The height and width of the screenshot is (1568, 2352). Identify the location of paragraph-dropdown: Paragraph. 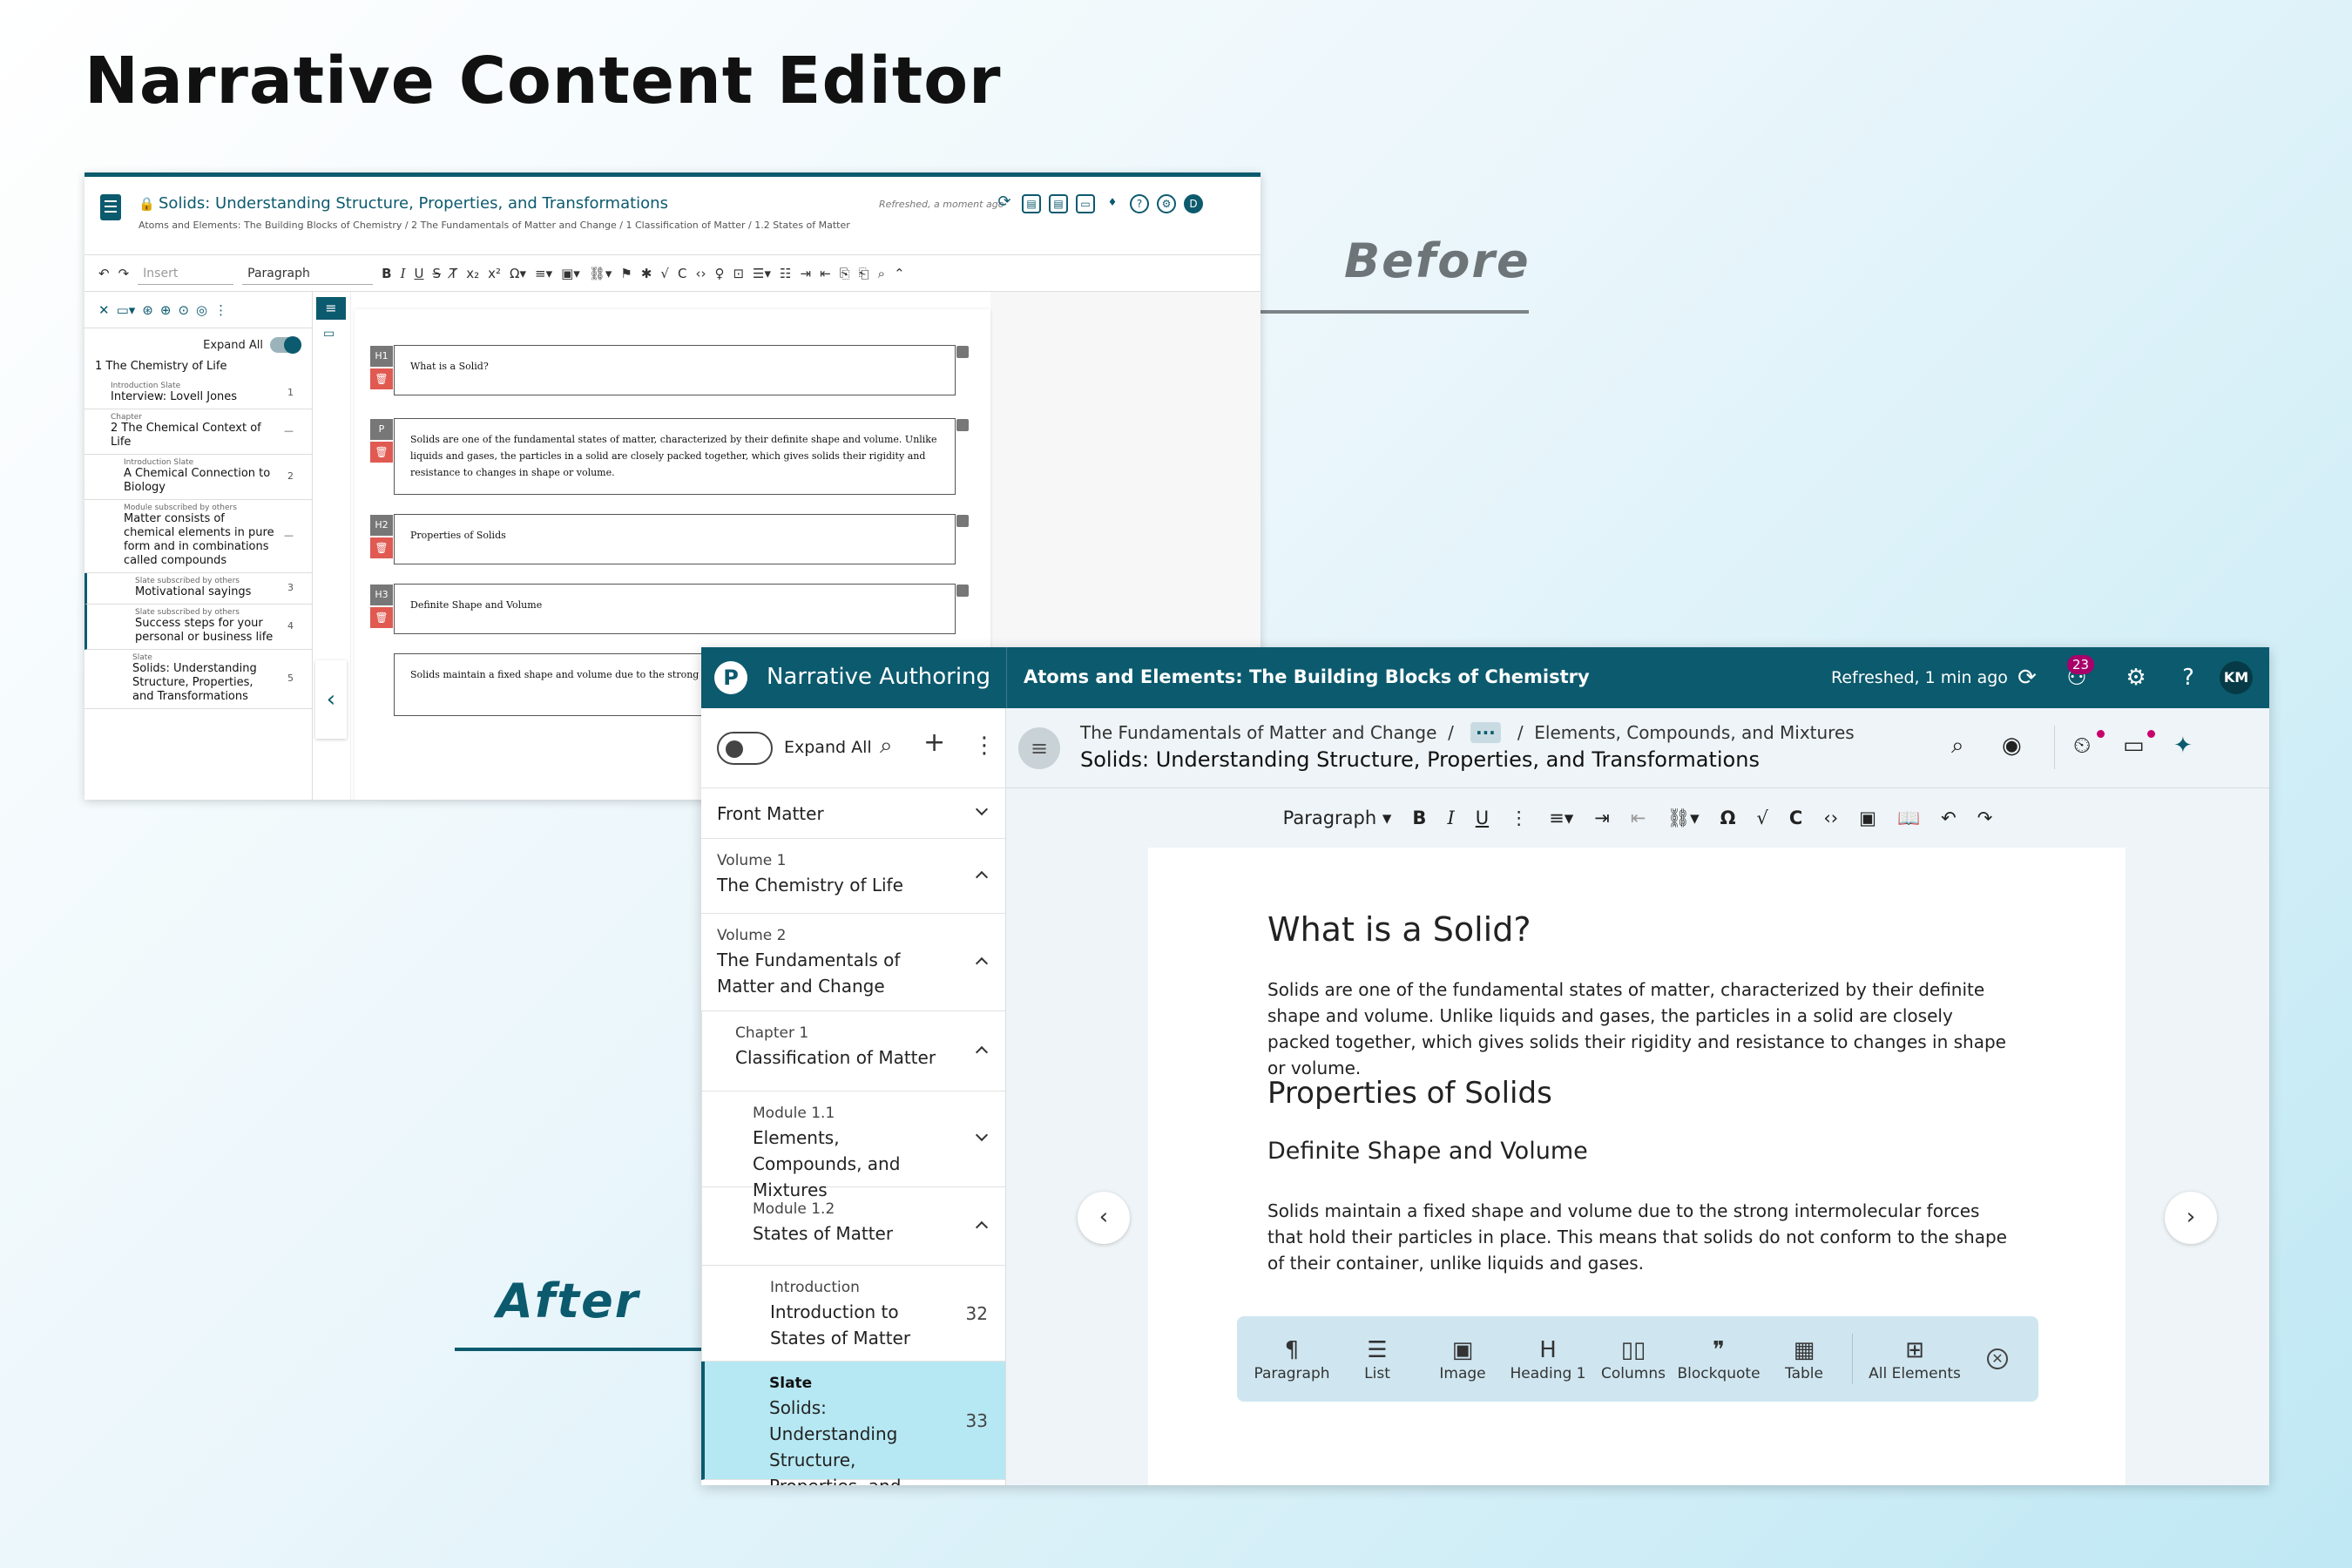
(308, 273).